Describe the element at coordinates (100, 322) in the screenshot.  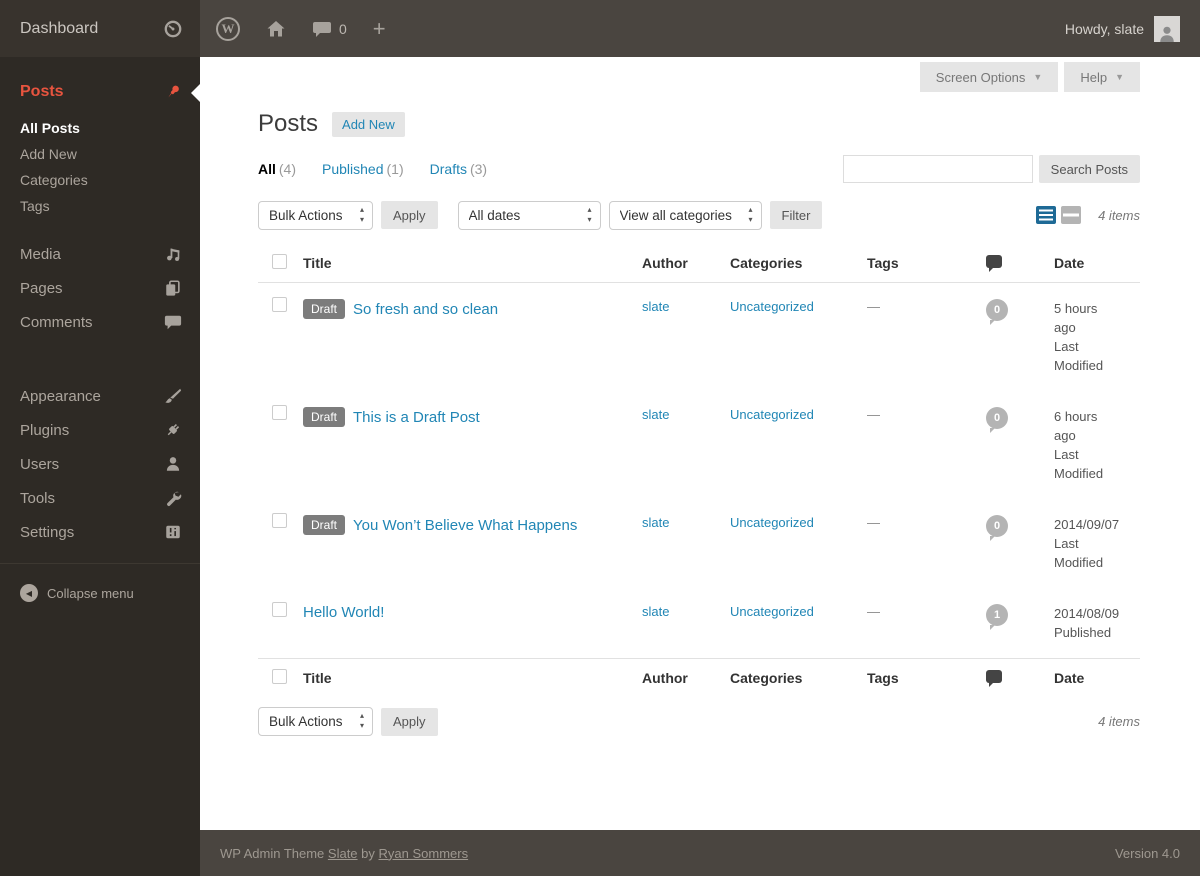
I see `sidebar-item-comments: Comments` at that location.